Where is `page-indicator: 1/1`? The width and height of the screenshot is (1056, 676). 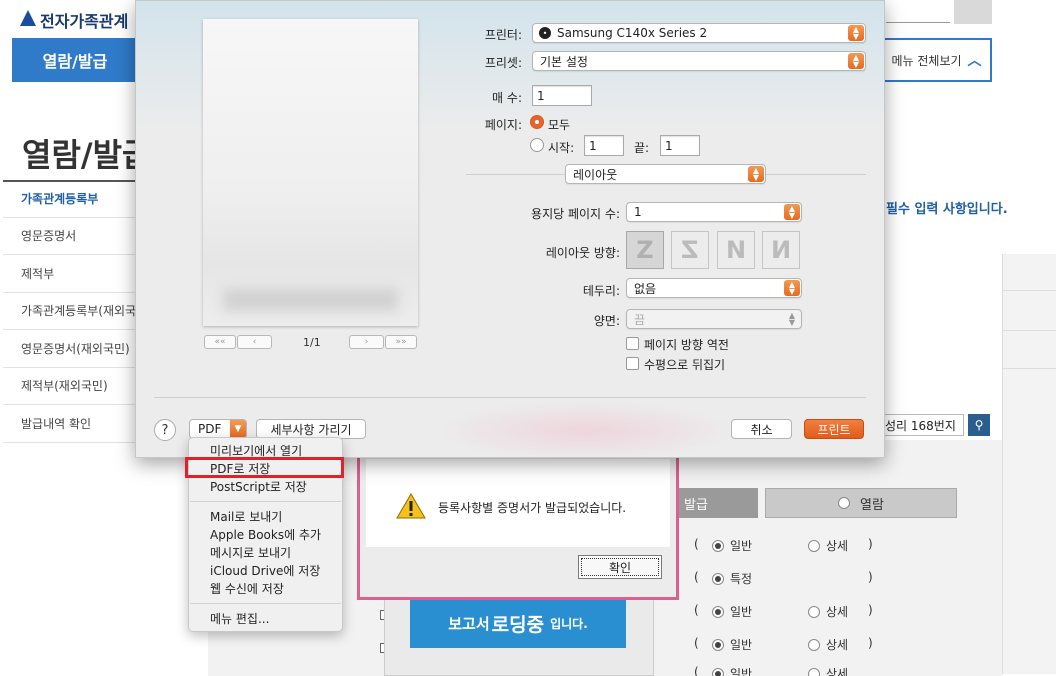 page-indicator: 1/1 is located at coordinates (312, 342).